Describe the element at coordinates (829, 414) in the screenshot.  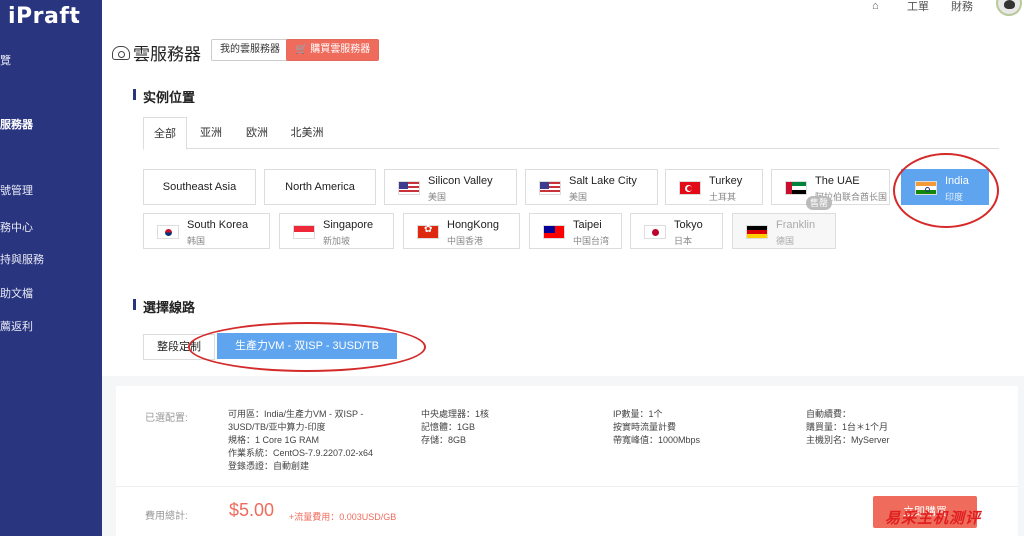
I see `config-auto-renew: 自動續費：` at that location.